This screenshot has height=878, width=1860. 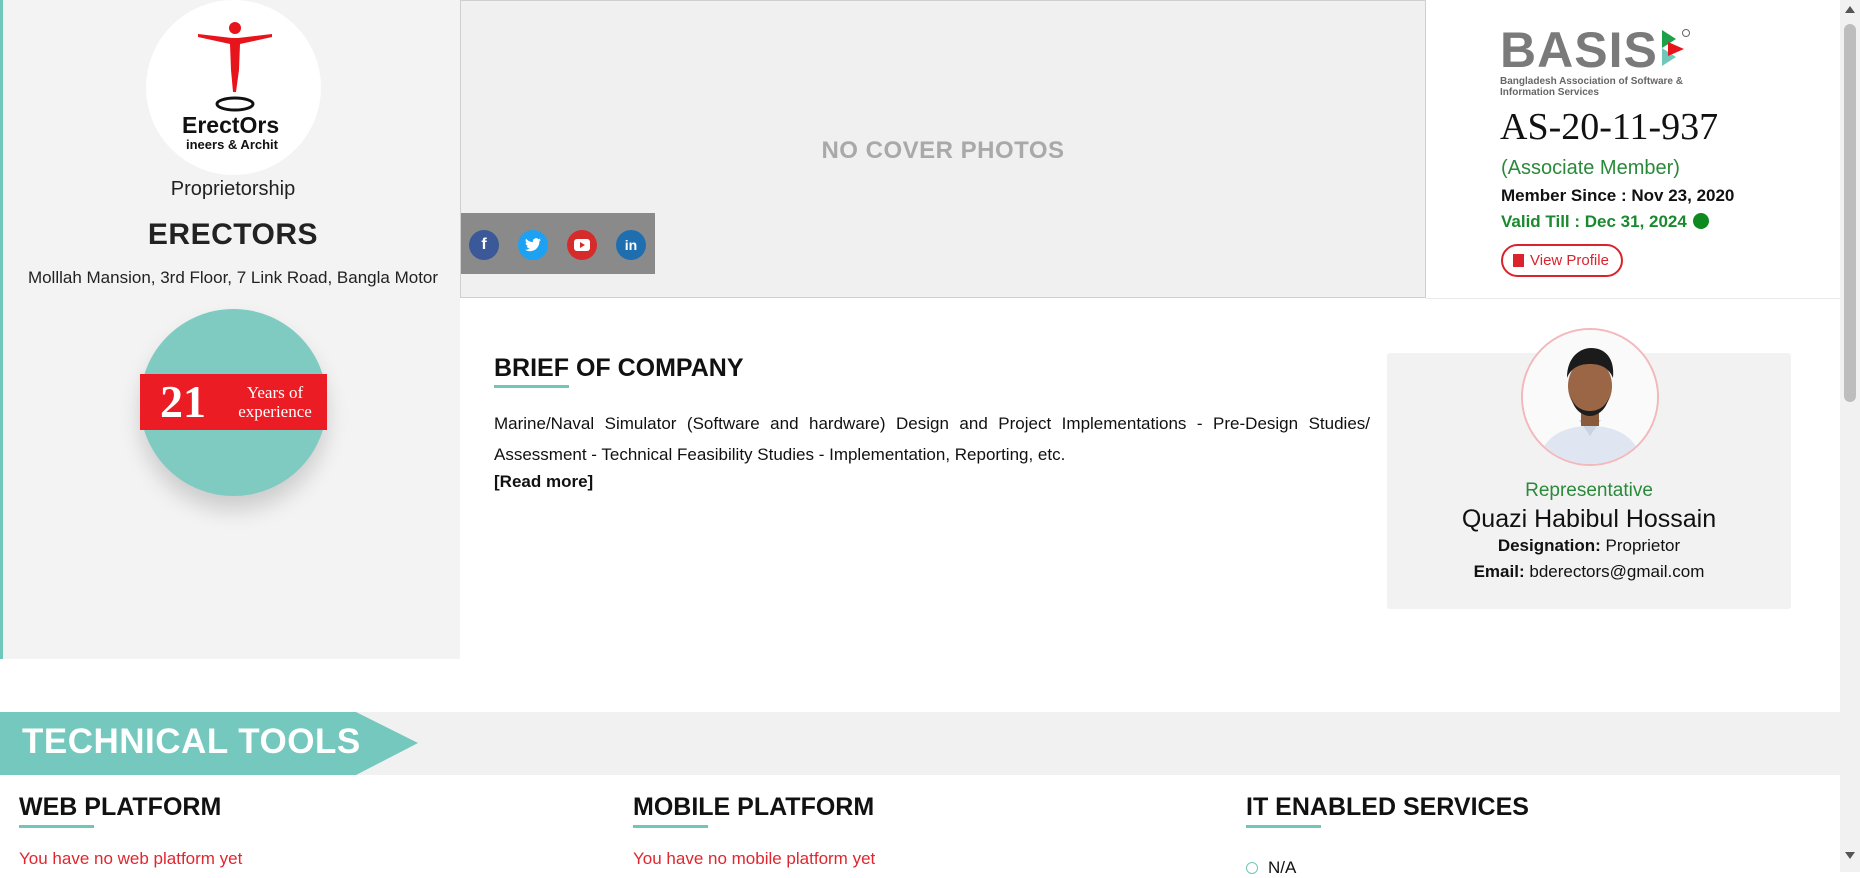 I want to click on status-dot-icon, so click(x=1700, y=221).